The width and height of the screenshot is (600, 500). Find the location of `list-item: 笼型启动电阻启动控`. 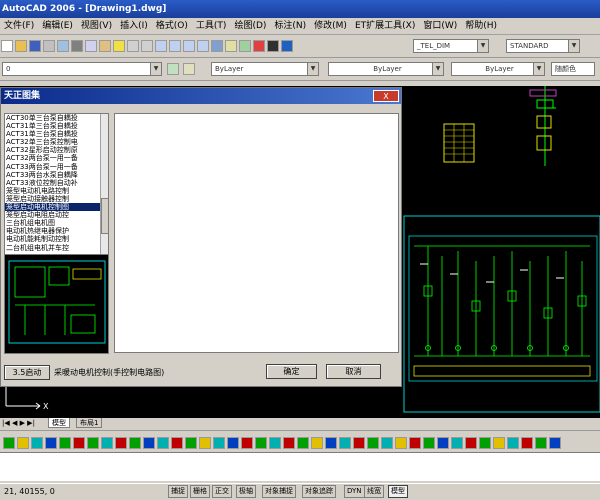

list-item: 笼型启动电阻启动控 is located at coordinates (52, 215).